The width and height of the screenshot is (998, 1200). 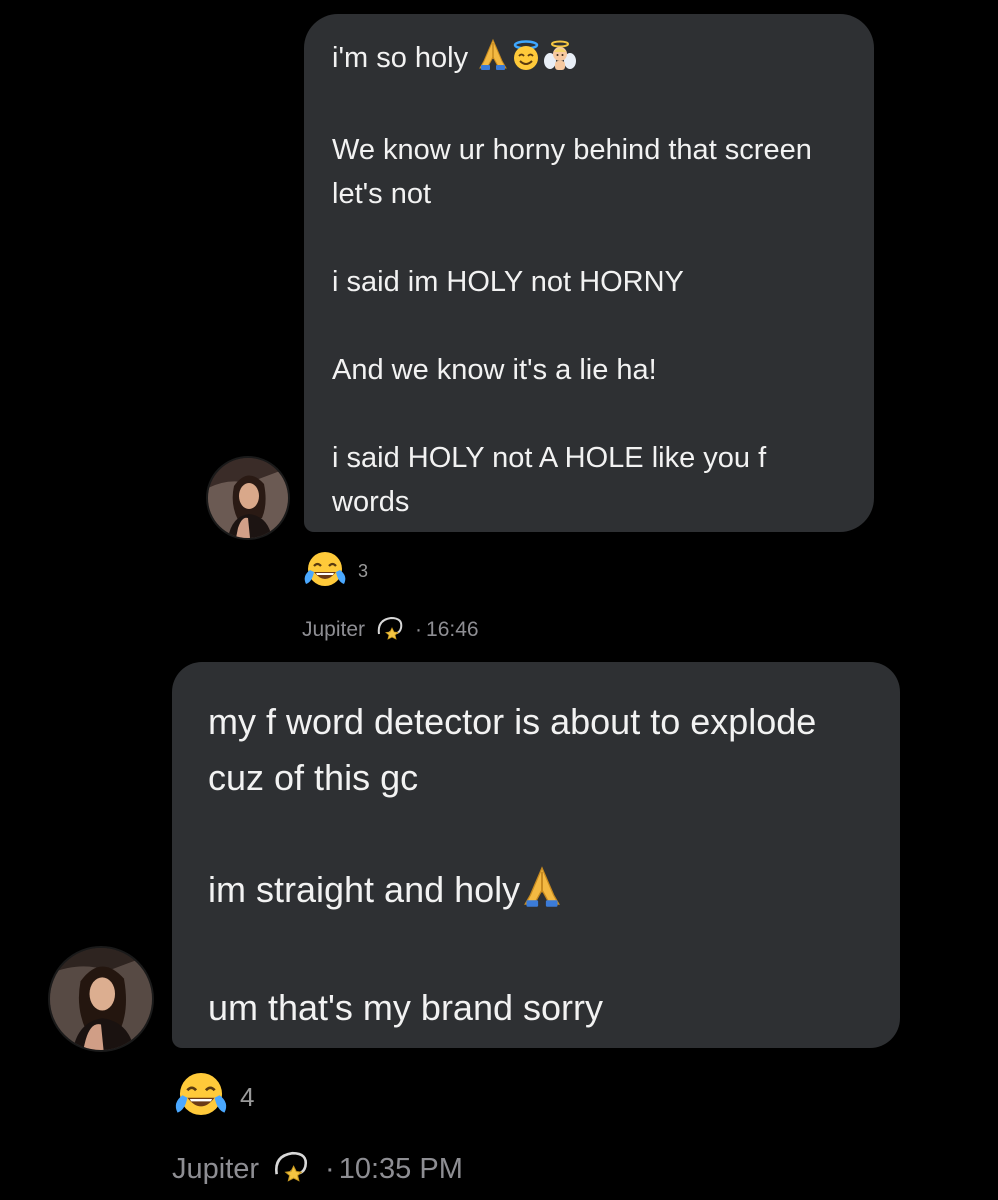 I want to click on message-meta: Jupiter · 10:35 PM, so click(x=317, y=1169).